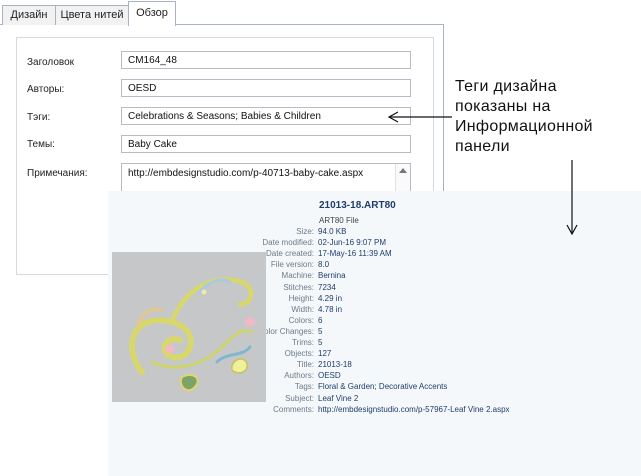 This screenshot has height=476, width=641. Describe the element at coordinates (152, 13) in the screenshot. I see `tab-summary: Обзор` at that location.